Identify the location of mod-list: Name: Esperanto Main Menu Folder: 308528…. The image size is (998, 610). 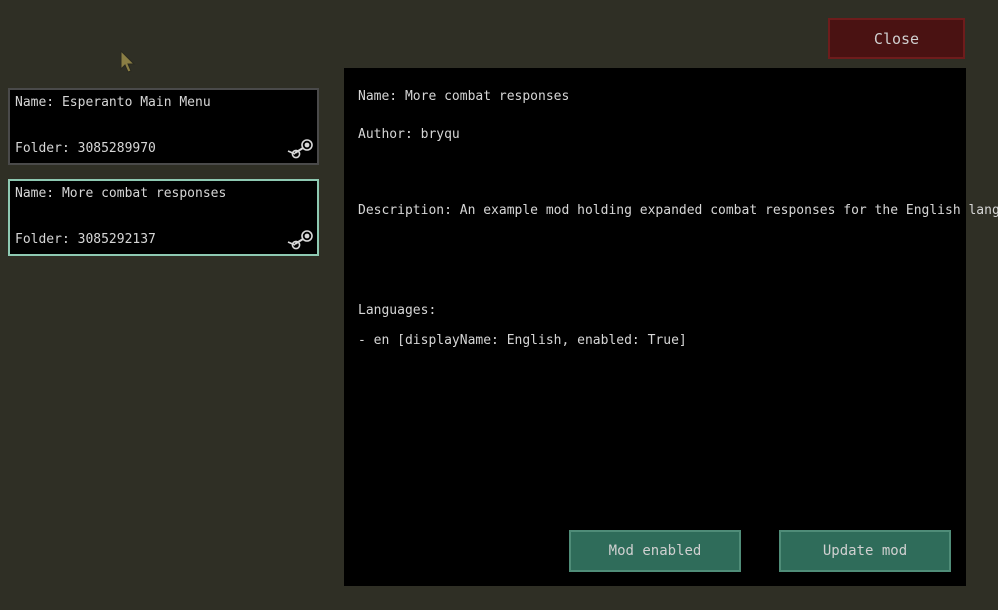
(163, 179).